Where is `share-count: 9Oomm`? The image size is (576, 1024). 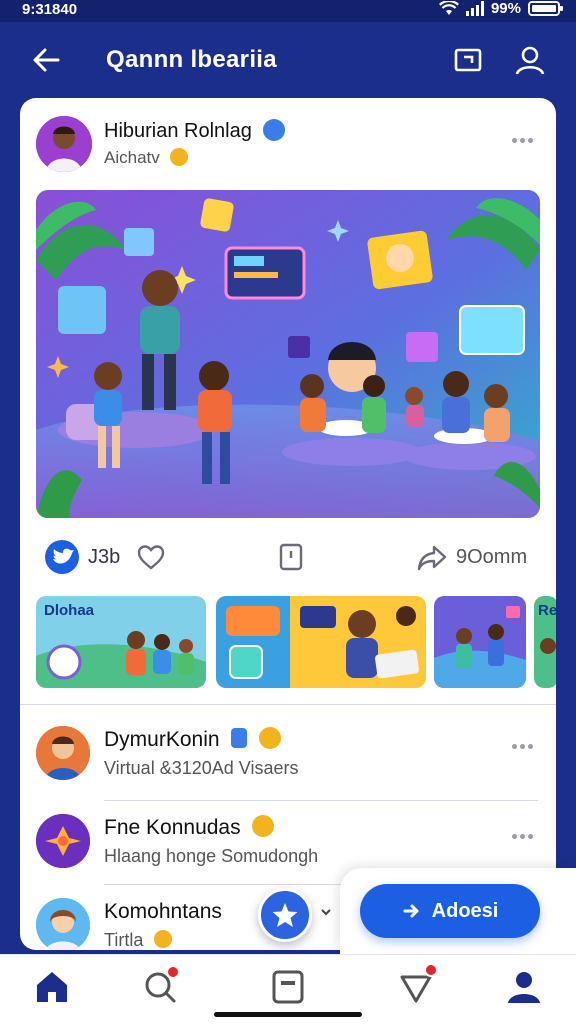
share-count: 9Oomm is located at coordinates (492, 556).